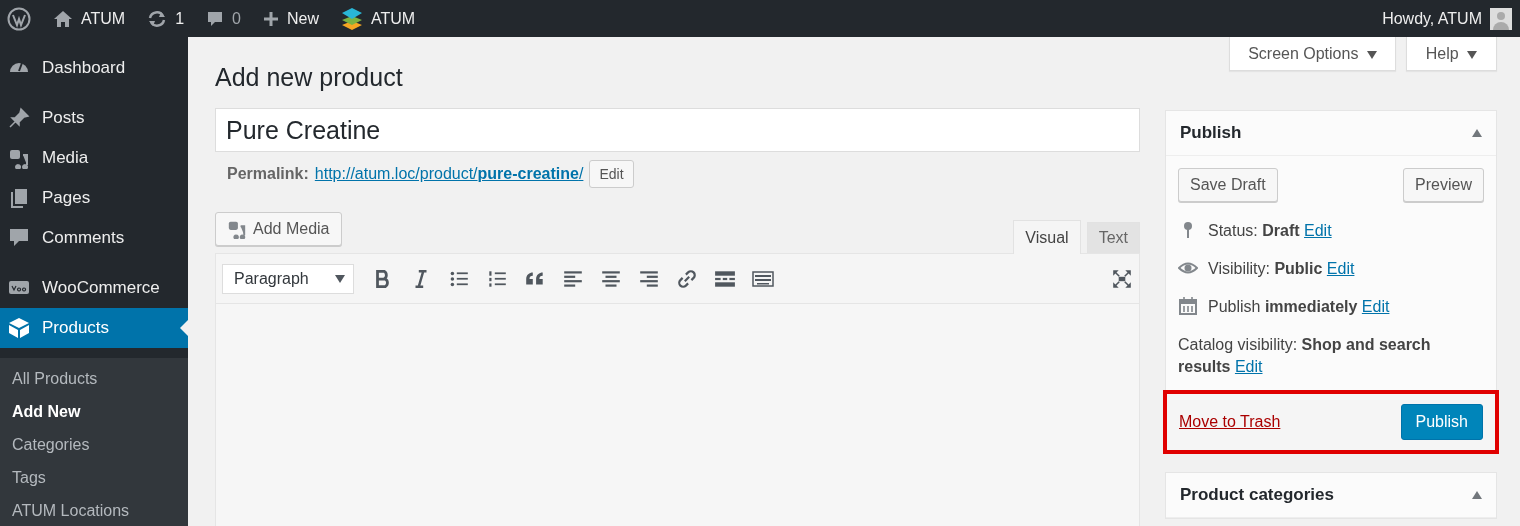 This screenshot has height=526, width=1520. What do you see at coordinates (1047, 237) in the screenshot?
I see `editor-tab: Visual` at bounding box center [1047, 237].